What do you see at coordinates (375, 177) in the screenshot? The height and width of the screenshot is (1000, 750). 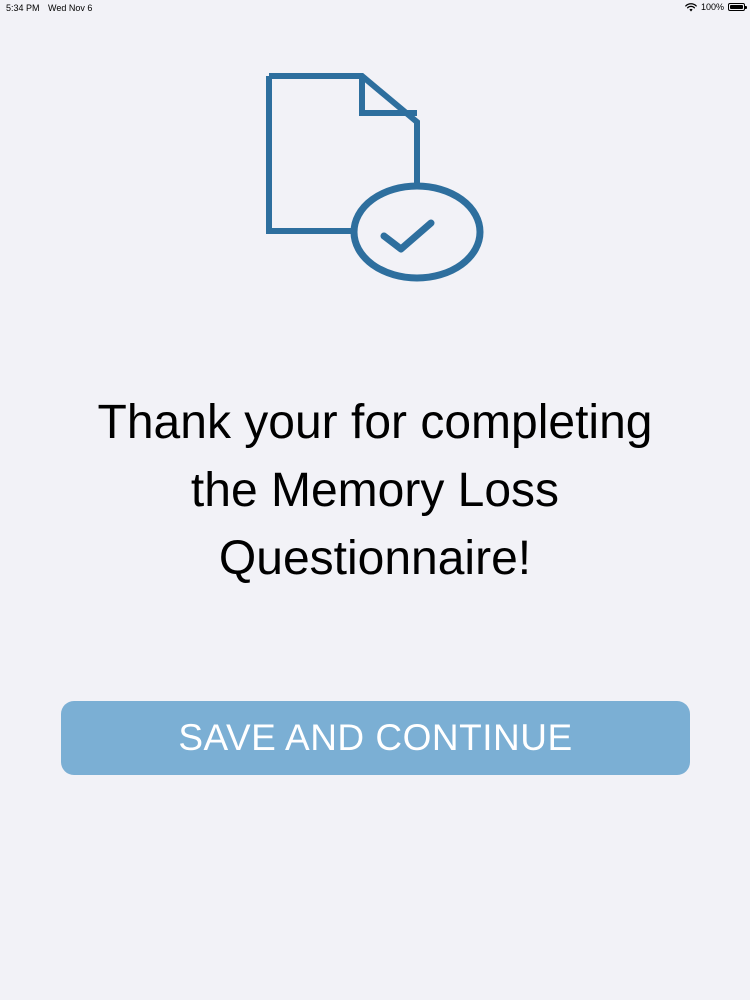 I see `document-check-icon` at bounding box center [375, 177].